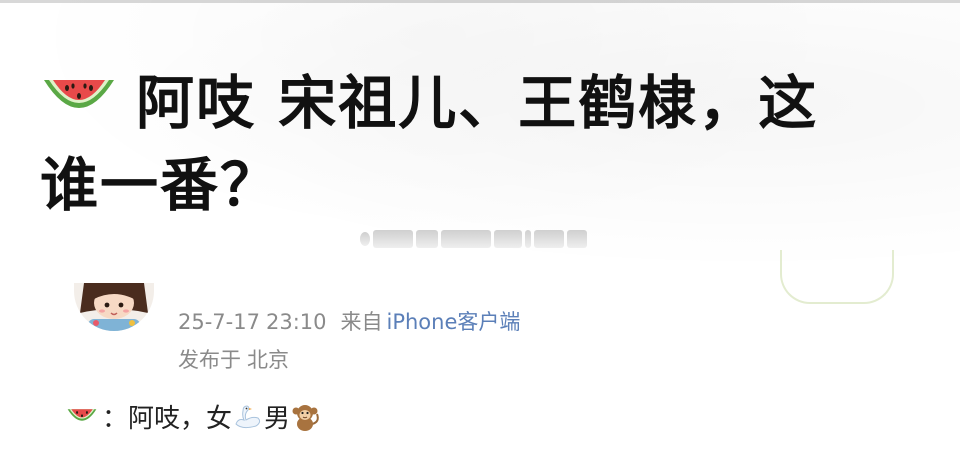 This screenshot has width=960, height=473. What do you see at coordinates (480, 1) in the screenshot?
I see `top-divider` at bounding box center [480, 1].